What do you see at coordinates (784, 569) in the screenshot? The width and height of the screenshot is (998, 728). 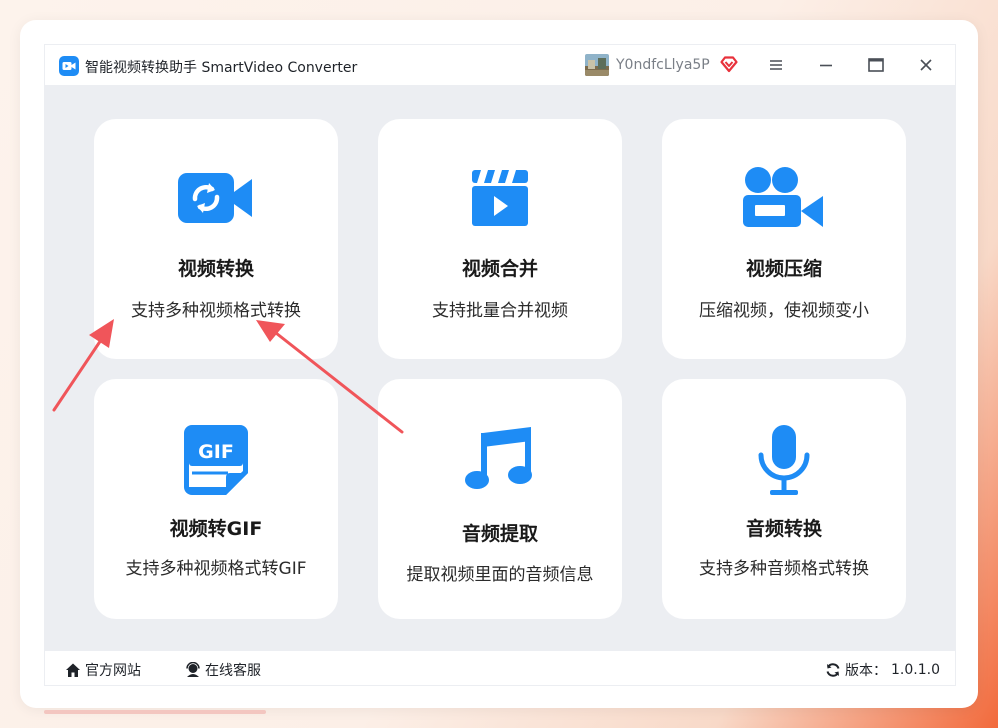 I see `card-description: 支持多种音频格式转换` at bounding box center [784, 569].